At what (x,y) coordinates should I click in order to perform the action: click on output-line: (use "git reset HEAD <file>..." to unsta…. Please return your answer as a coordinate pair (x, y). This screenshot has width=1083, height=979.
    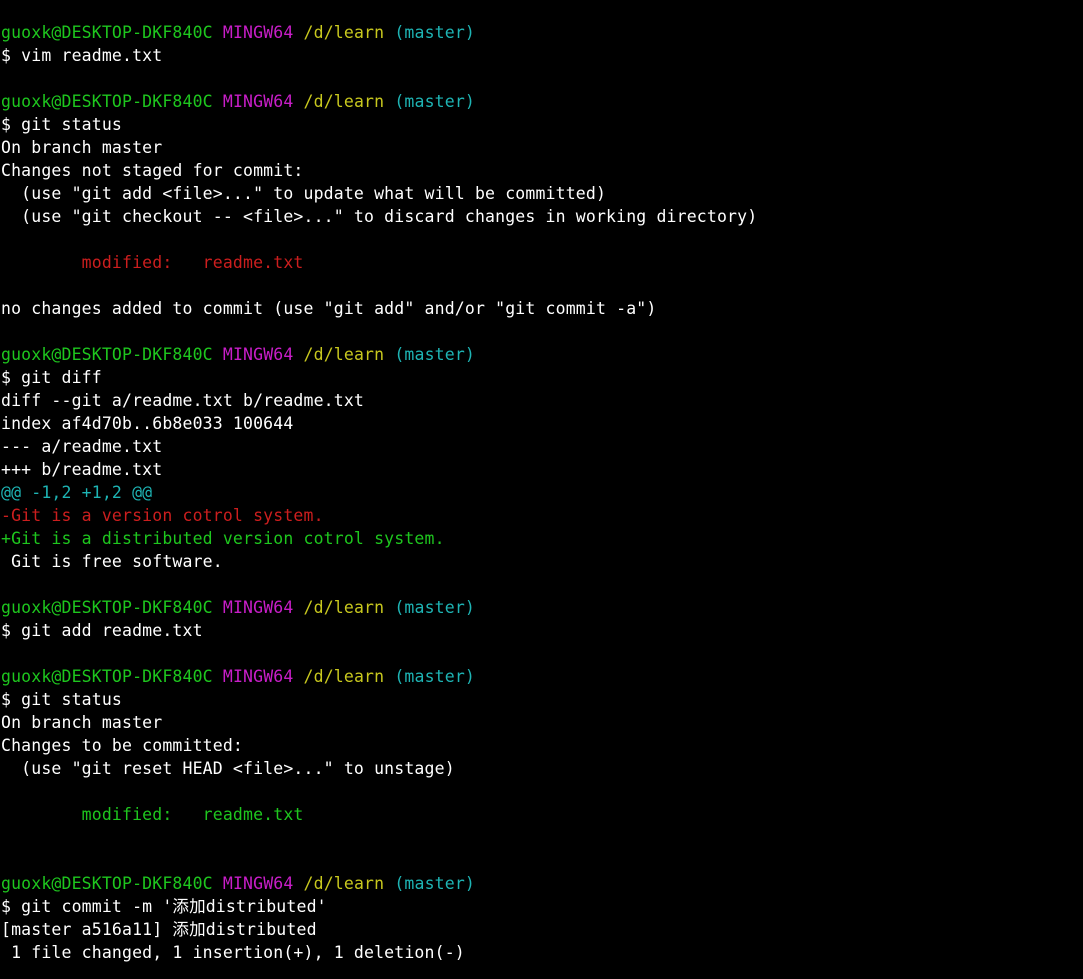
    Looking at the image, I should click on (541, 768).